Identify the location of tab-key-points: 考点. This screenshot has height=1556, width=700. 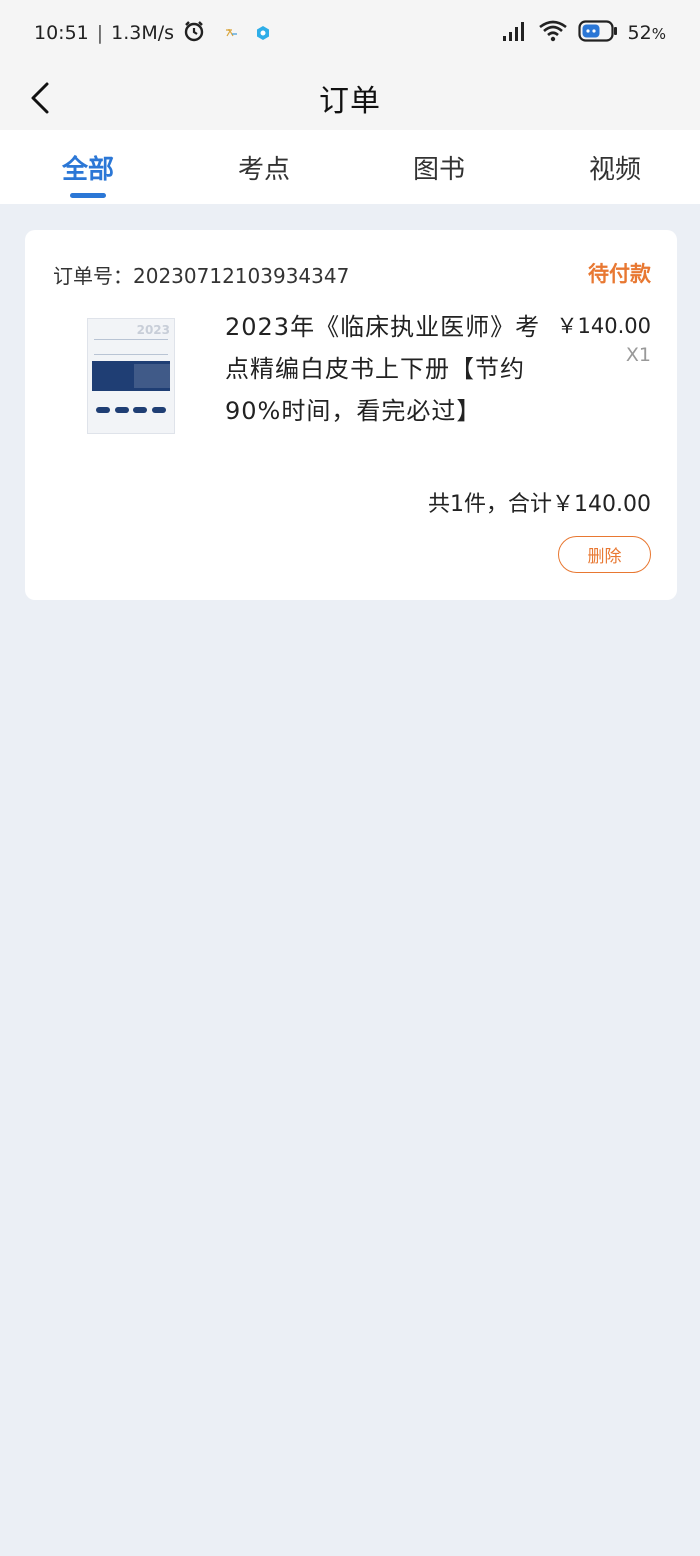
(264, 167).